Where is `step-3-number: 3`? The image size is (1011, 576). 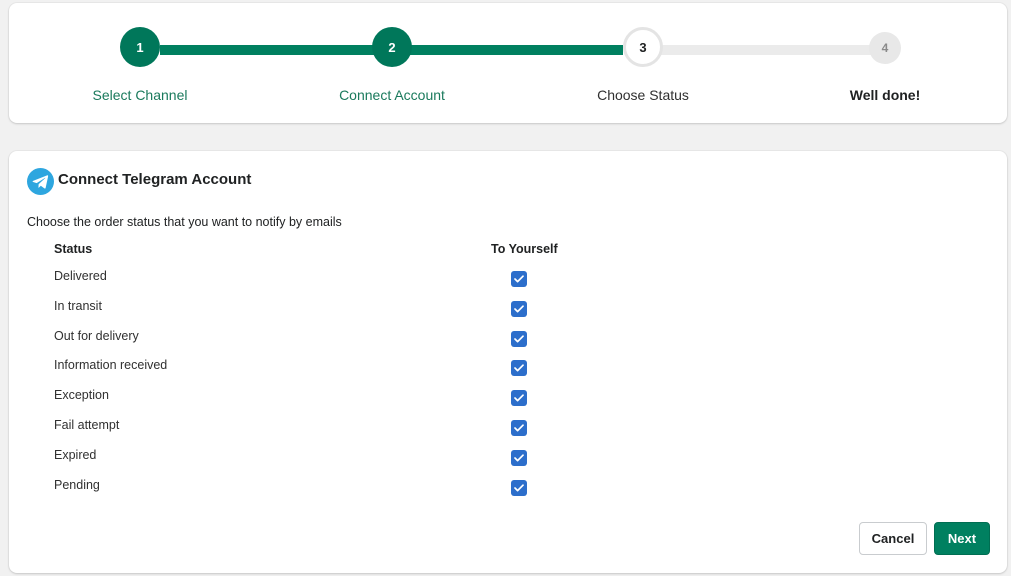
step-3-number: 3 is located at coordinates (643, 47).